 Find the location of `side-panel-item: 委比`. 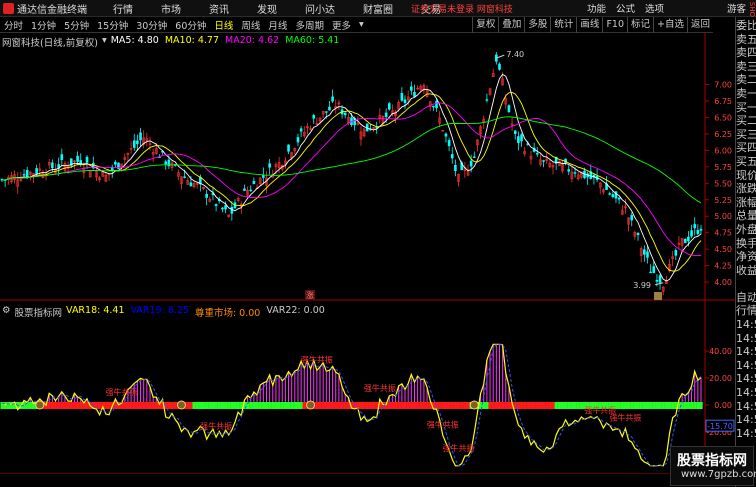

side-panel-item: 委比 is located at coordinates (746, 25).